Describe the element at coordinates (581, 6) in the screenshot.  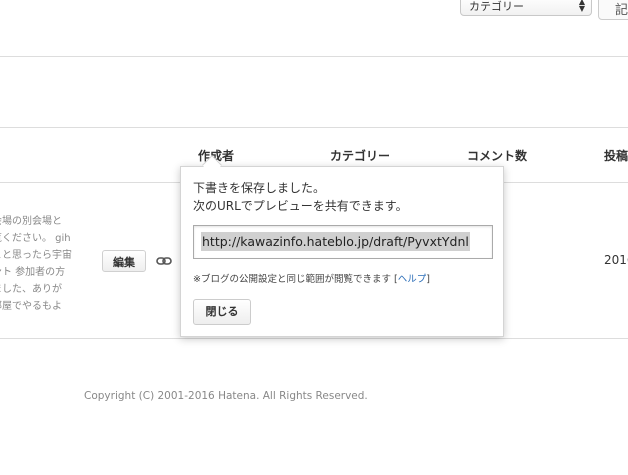
I see `select-arrows-icon: ▲ ▼` at that location.